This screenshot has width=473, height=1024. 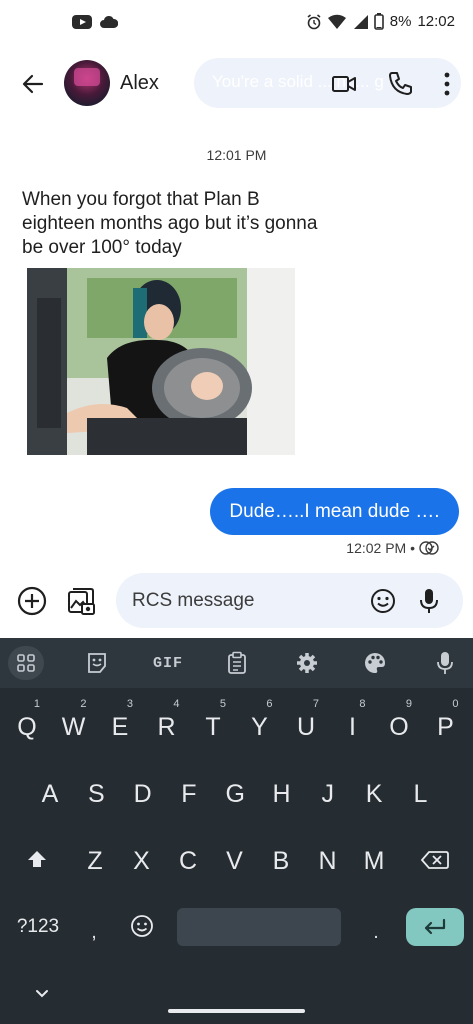 What do you see at coordinates (455, 704) in the screenshot?
I see `key-hint-0: 0` at bounding box center [455, 704].